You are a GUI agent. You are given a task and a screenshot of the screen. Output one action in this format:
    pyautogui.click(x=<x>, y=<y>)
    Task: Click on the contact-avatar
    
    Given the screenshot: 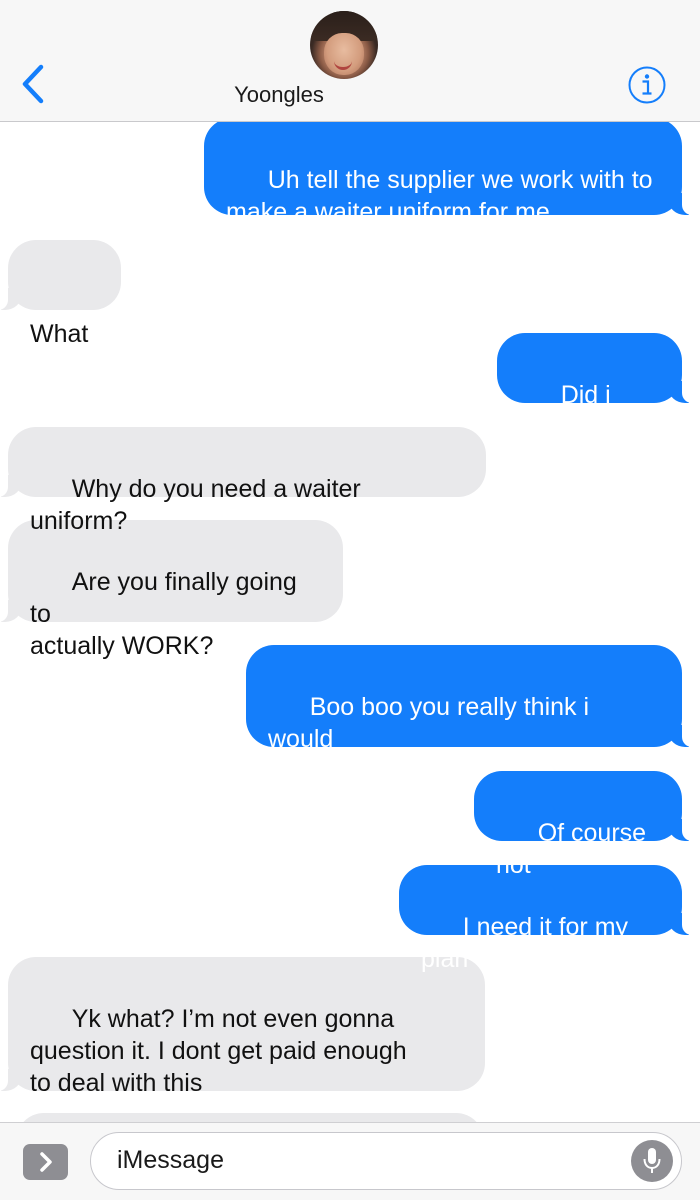 What is the action you would take?
    pyautogui.click(x=344, y=45)
    